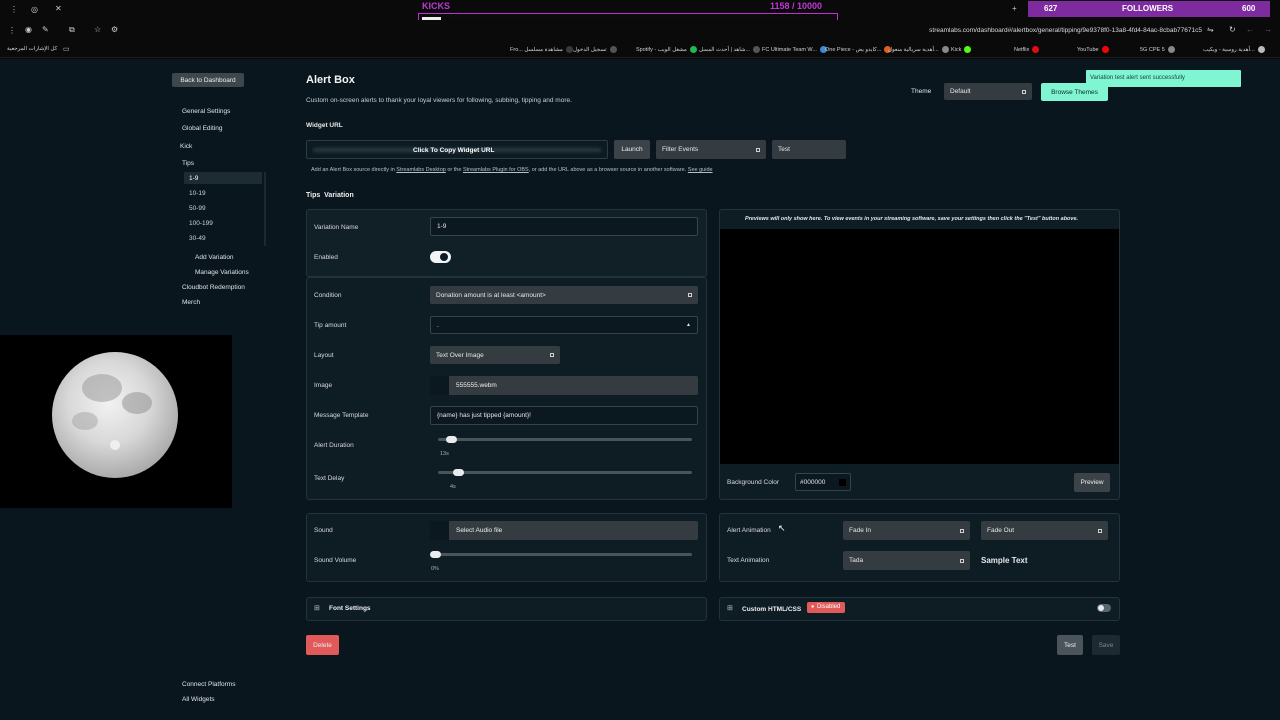 The image size is (1280, 720). I want to click on menu-icon: ⋮, so click(14, 9).